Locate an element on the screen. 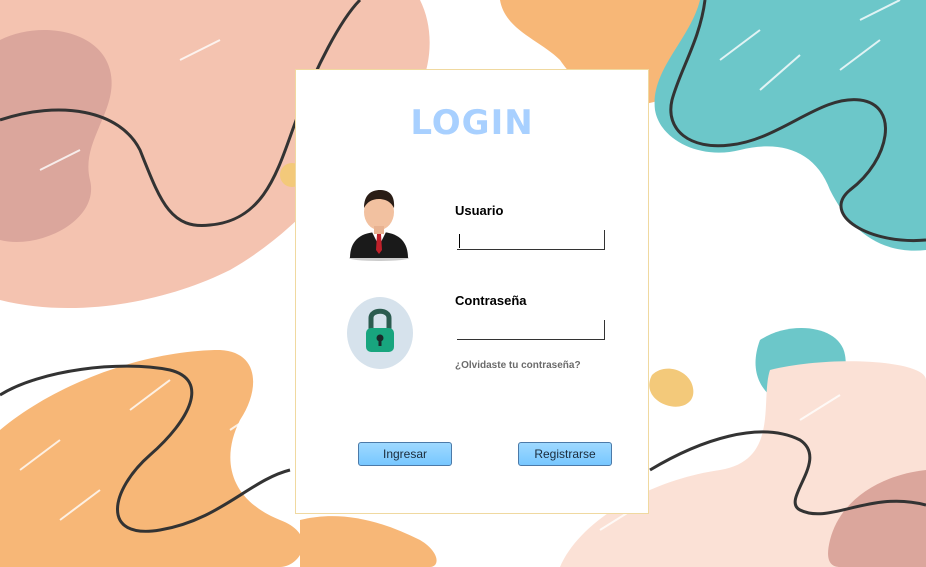 The height and width of the screenshot is (567, 926). padlock-icon is located at coordinates (380, 333).